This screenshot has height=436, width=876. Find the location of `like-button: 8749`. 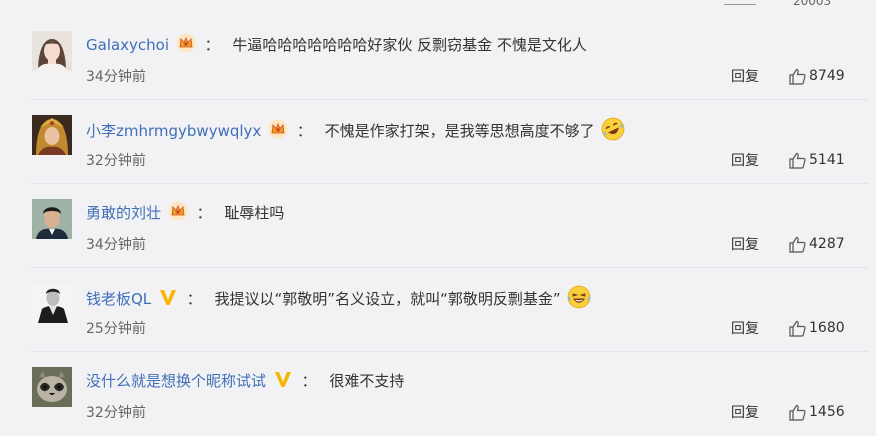

like-button: 8749 is located at coordinates (817, 76).